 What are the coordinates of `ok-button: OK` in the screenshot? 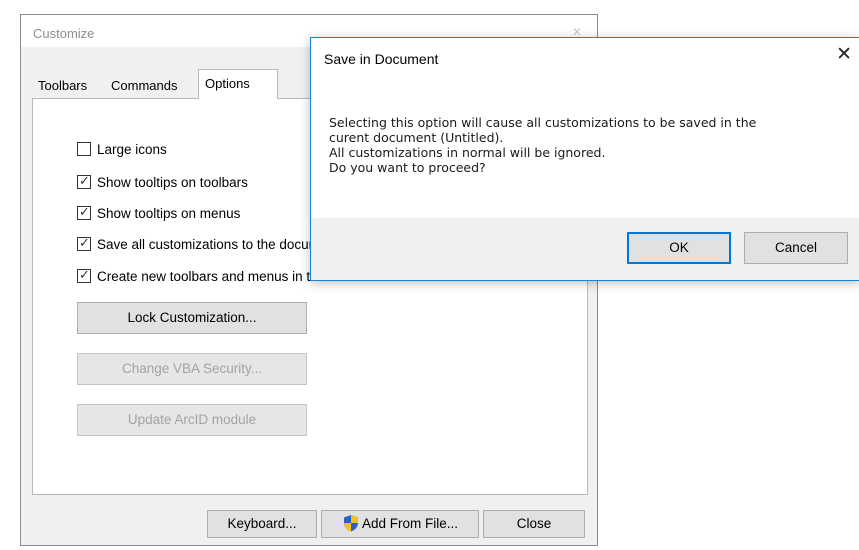 It's located at (679, 248).